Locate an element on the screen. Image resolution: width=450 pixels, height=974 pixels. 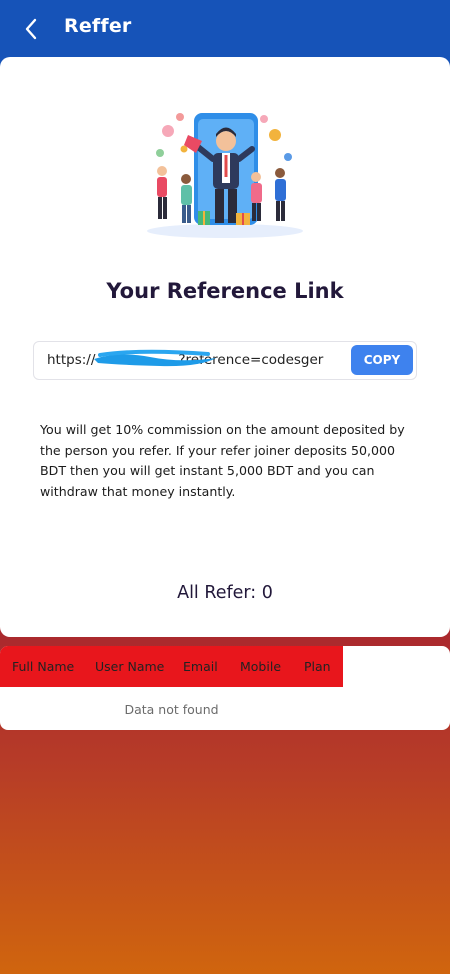
empty-state-message: Data not found is located at coordinates (171, 709).